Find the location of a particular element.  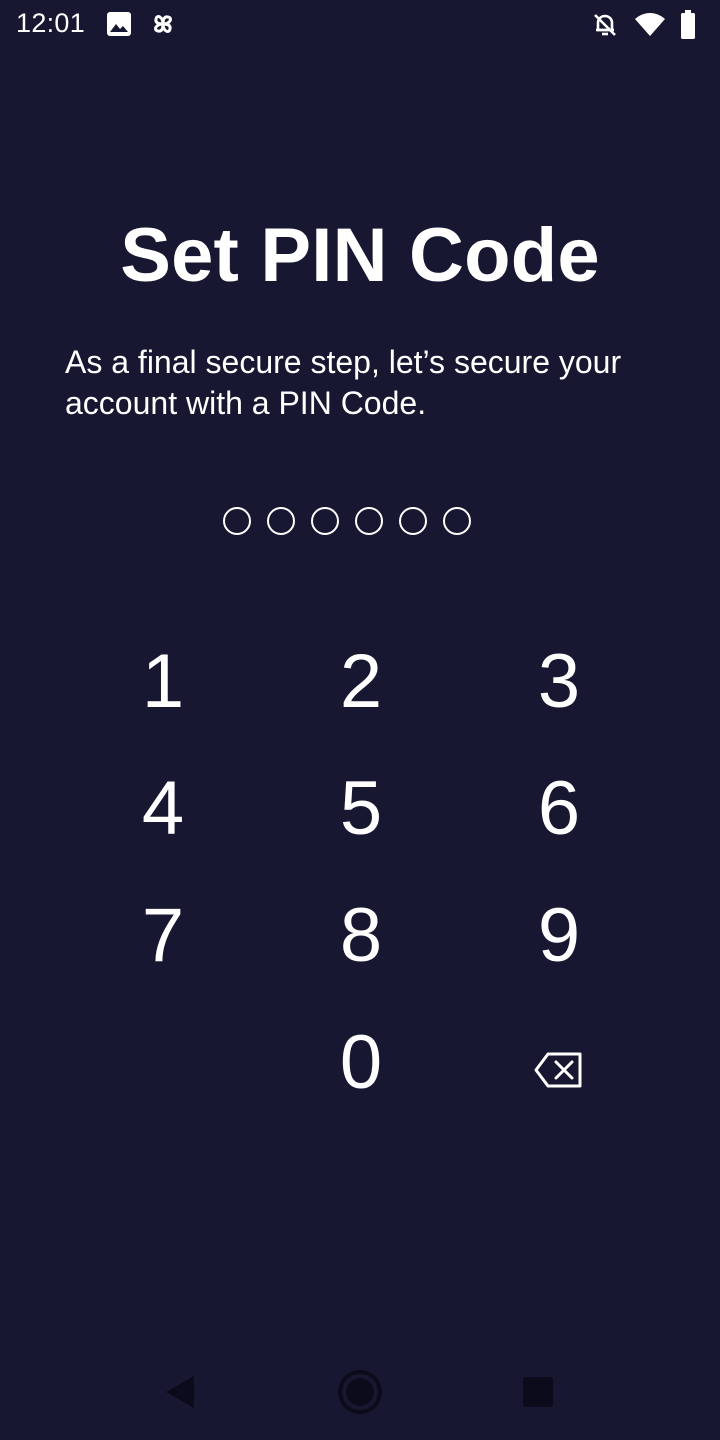

battery-icon is located at coordinates (688, 27).